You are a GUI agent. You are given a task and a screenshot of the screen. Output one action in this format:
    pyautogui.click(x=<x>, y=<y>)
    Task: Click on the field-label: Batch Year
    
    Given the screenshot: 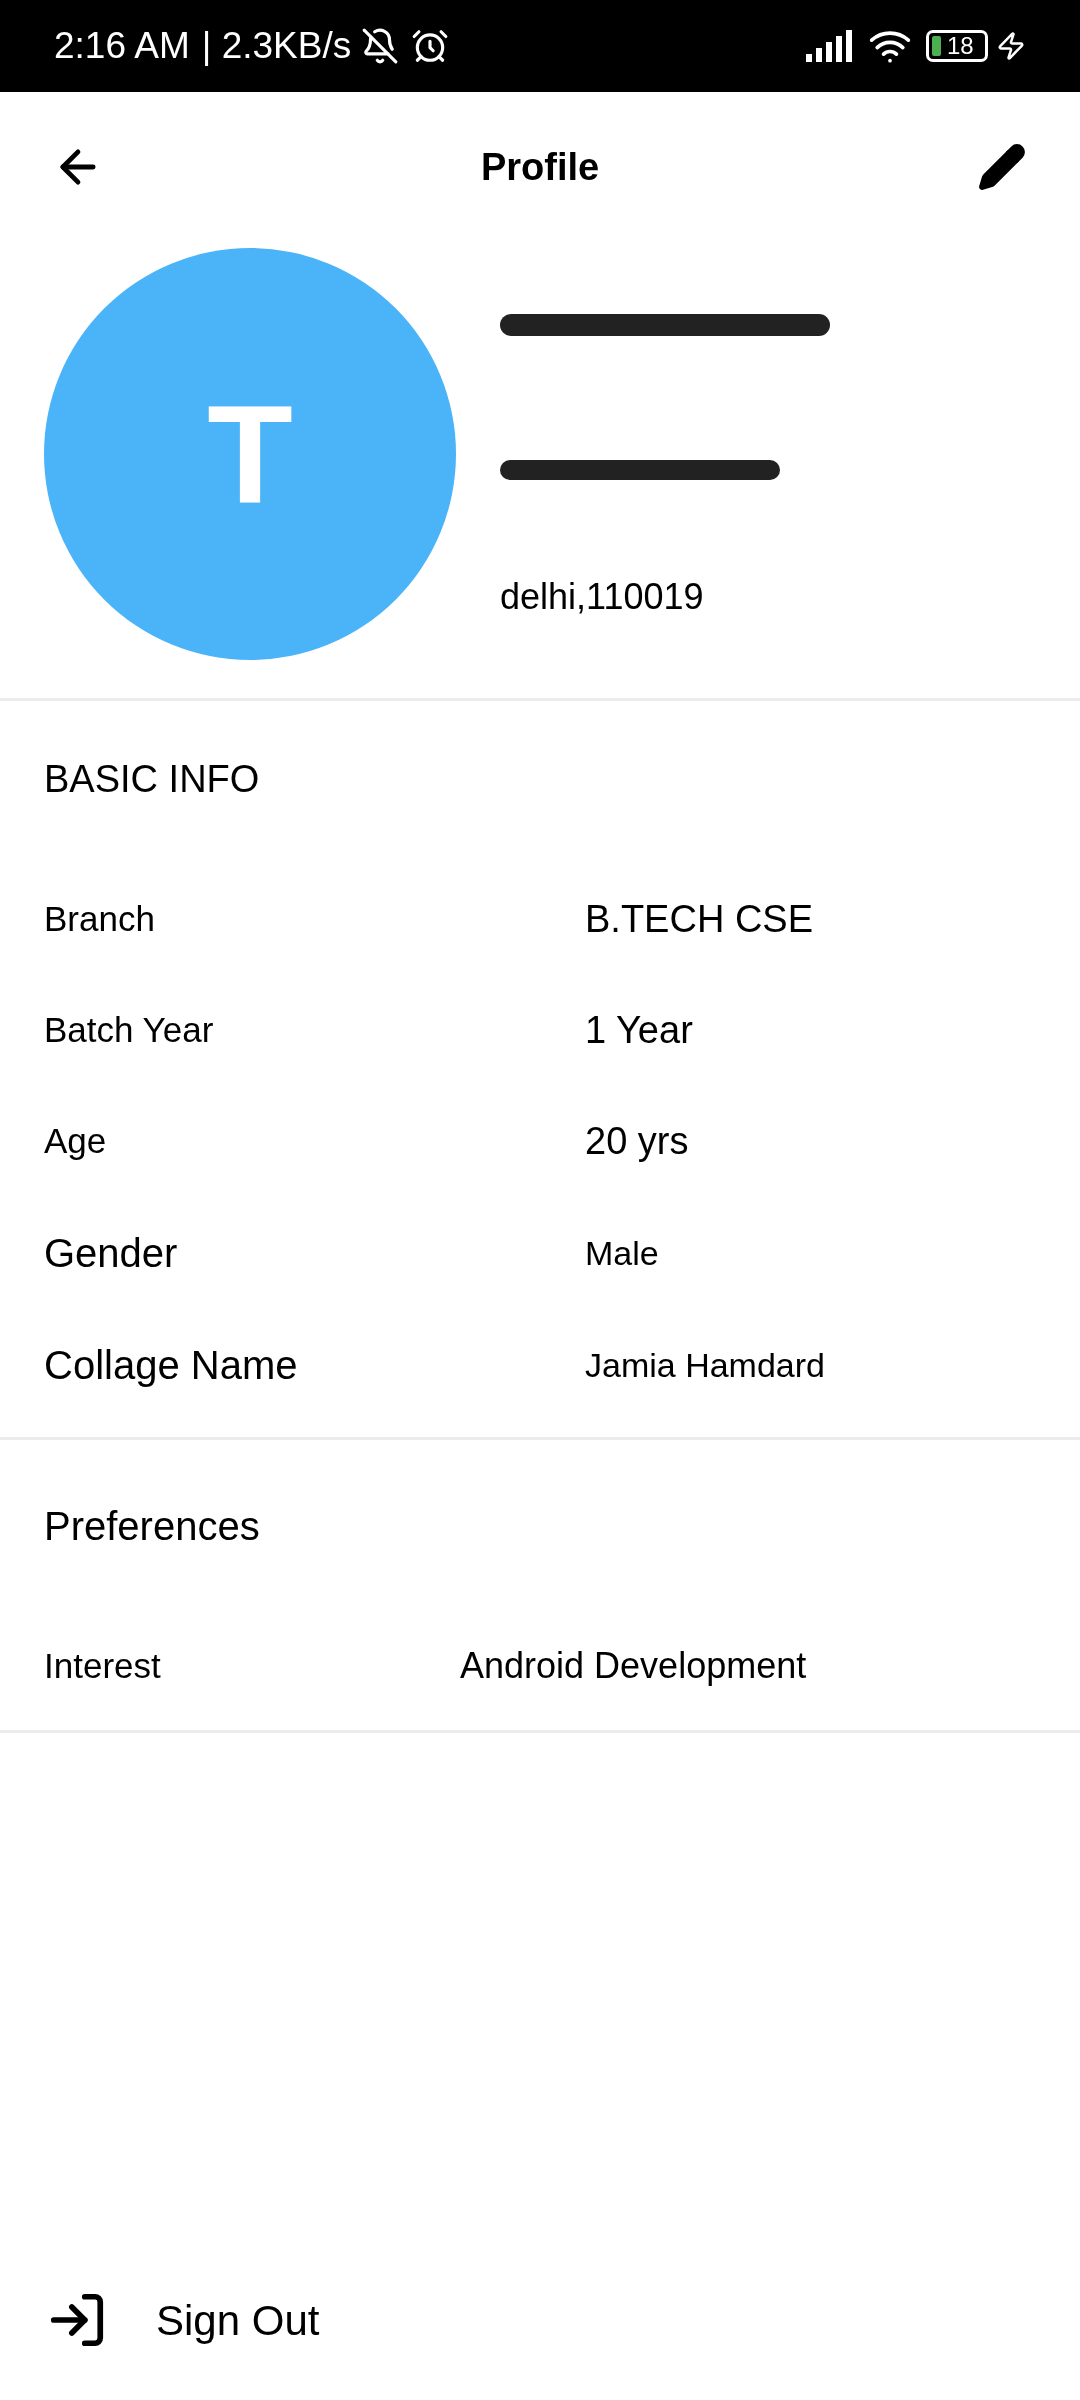 What is the action you would take?
    pyautogui.click(x=129, y=1029)
    